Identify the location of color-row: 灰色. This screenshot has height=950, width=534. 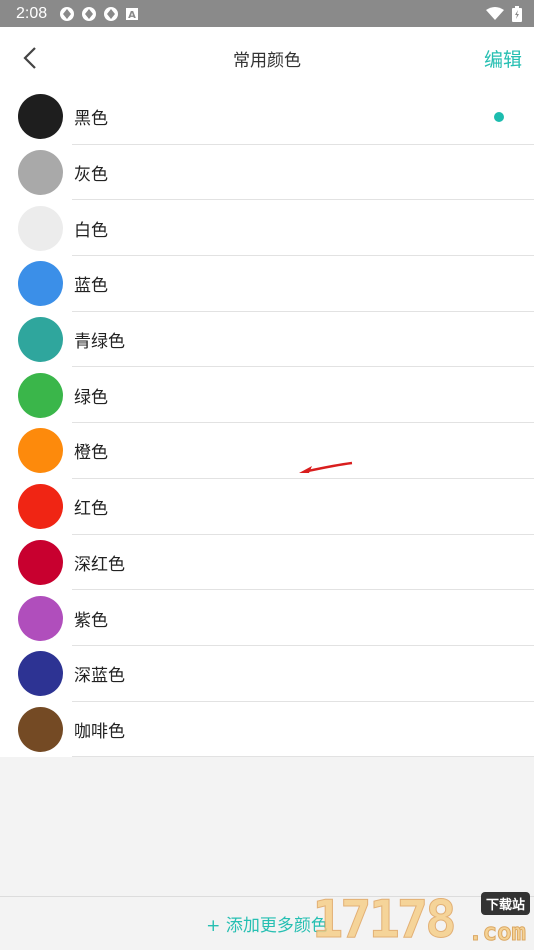
(267, 173).